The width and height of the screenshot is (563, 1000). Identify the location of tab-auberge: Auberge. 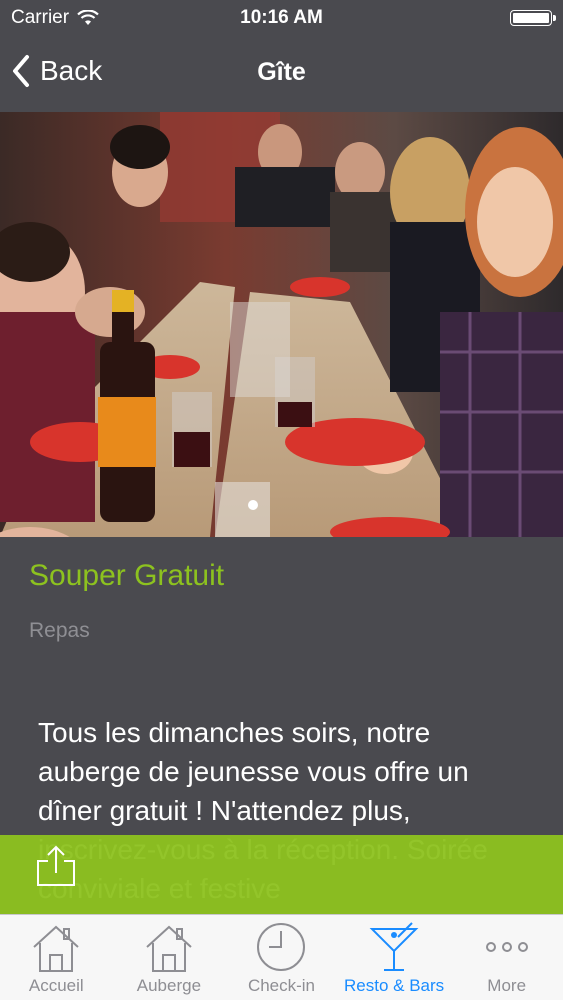
(169, 957).